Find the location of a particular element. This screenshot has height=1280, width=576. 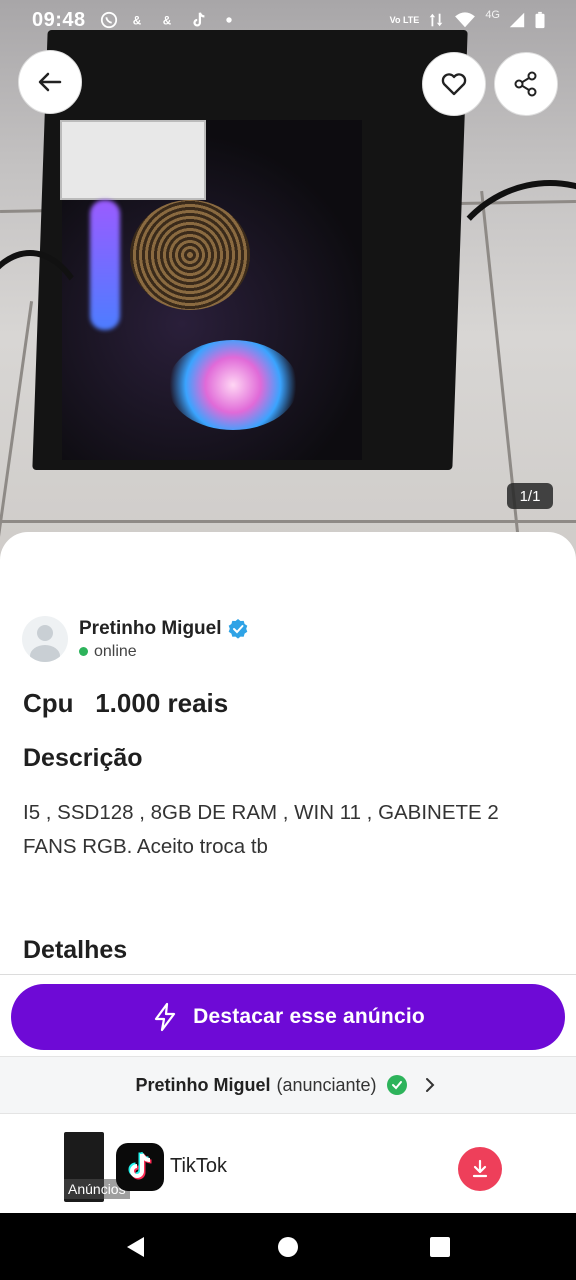

ad-app-name: TikTok is located at coordinates (199, 1166).